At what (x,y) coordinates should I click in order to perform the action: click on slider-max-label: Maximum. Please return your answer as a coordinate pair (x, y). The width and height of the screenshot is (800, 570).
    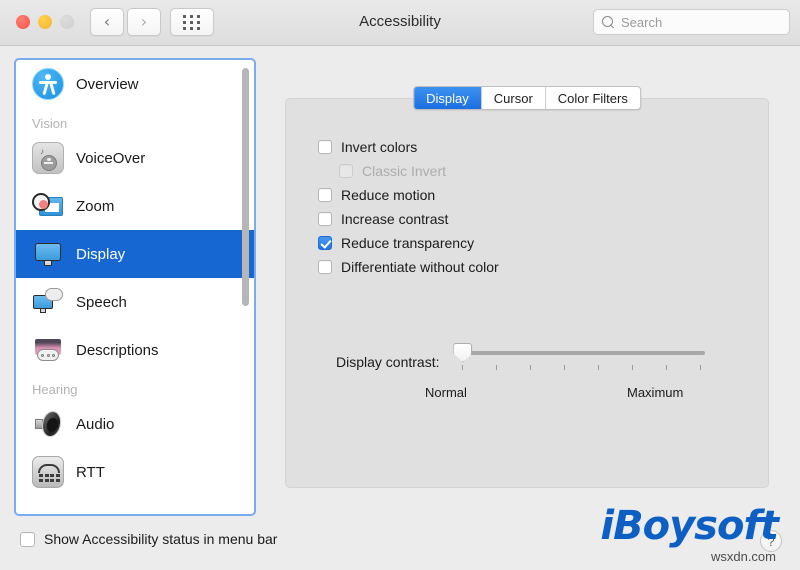
    Looking at the image, I should click on (655, 392).